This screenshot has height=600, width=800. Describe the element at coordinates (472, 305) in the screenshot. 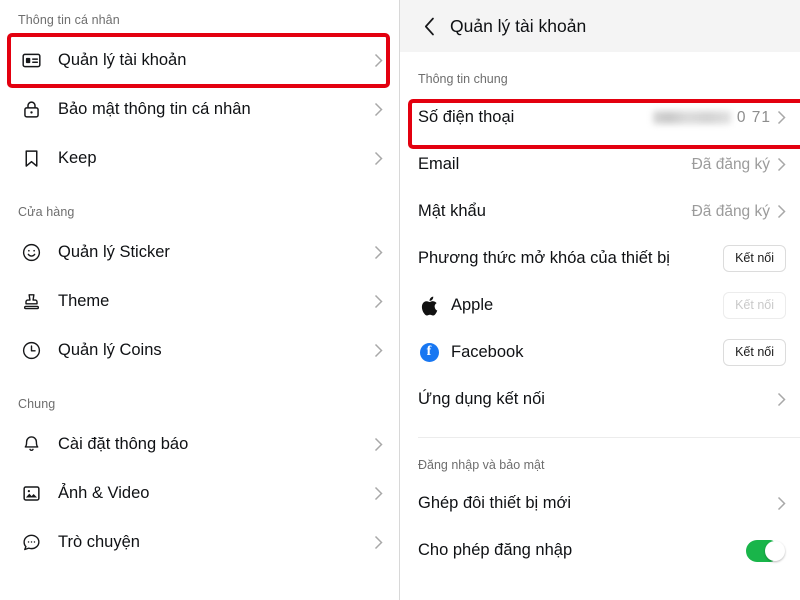

I see `row-label: Apple` at that location.